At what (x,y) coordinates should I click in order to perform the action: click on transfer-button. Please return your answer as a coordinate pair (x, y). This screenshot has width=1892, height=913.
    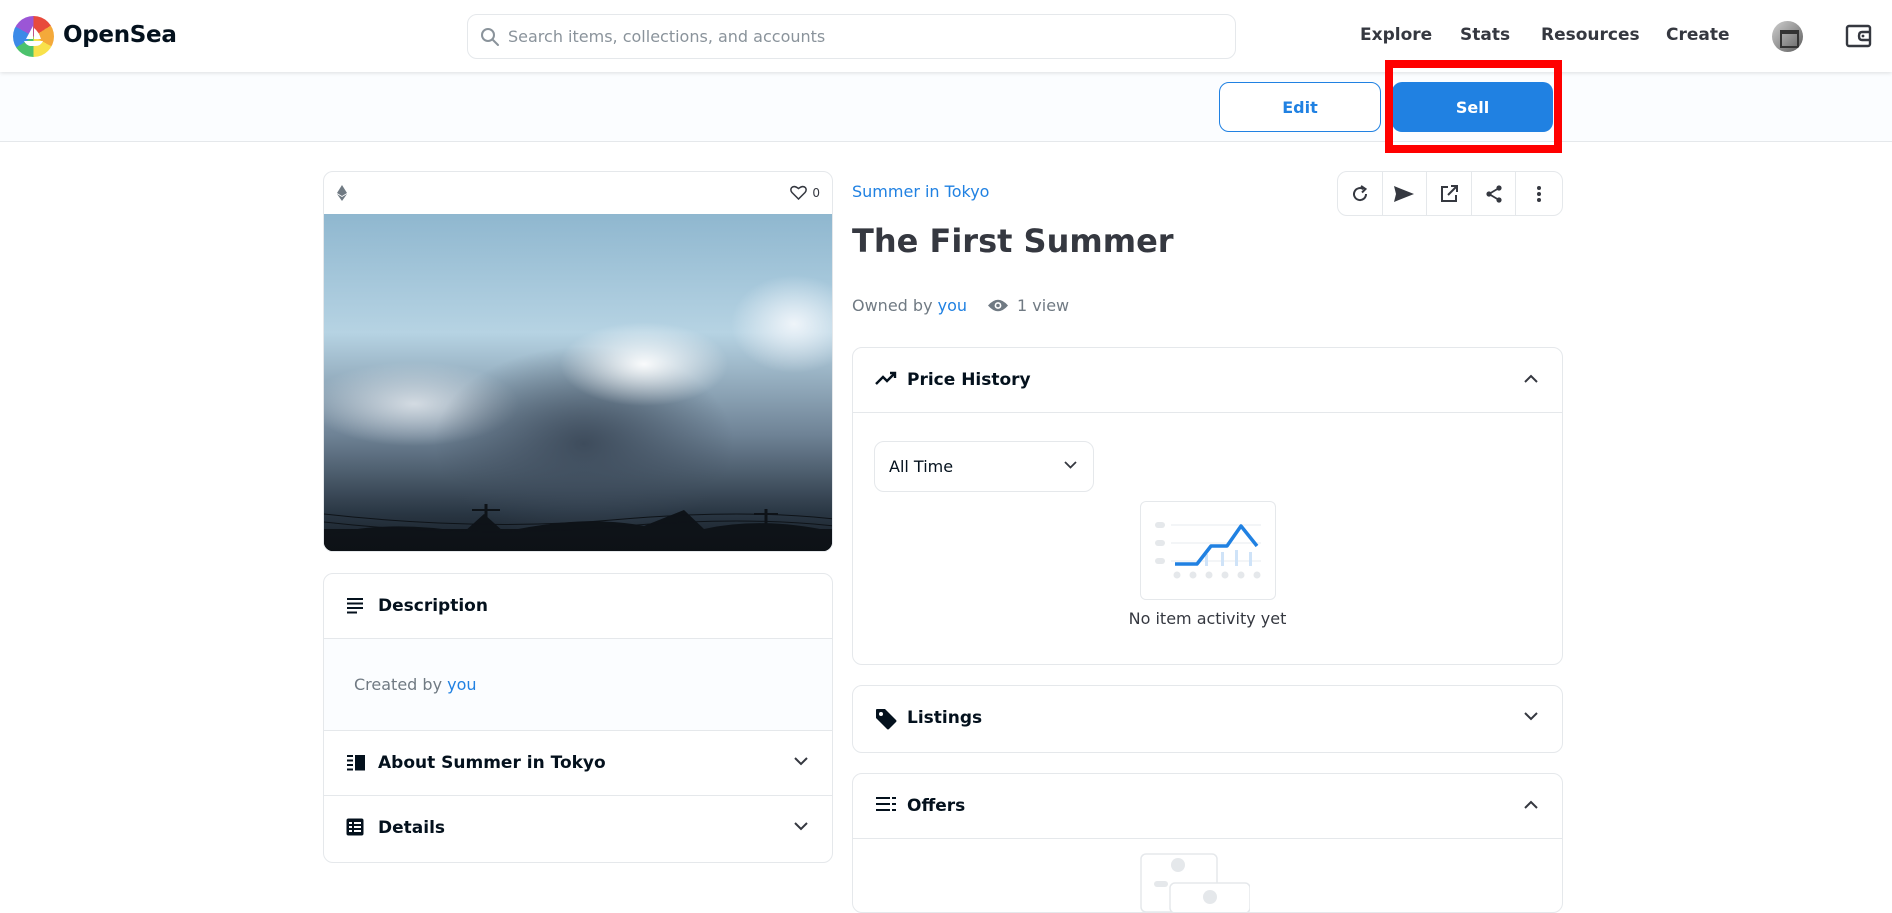
    Looking at the image, I should click on (1405, 193).